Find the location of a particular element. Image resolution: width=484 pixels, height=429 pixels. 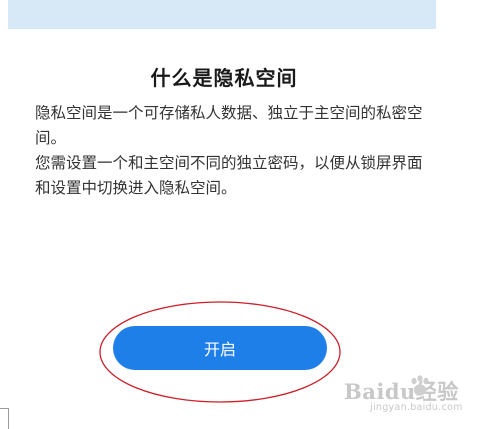

page-title: 什么是隐私空间 is located at coordinates (224, 78).